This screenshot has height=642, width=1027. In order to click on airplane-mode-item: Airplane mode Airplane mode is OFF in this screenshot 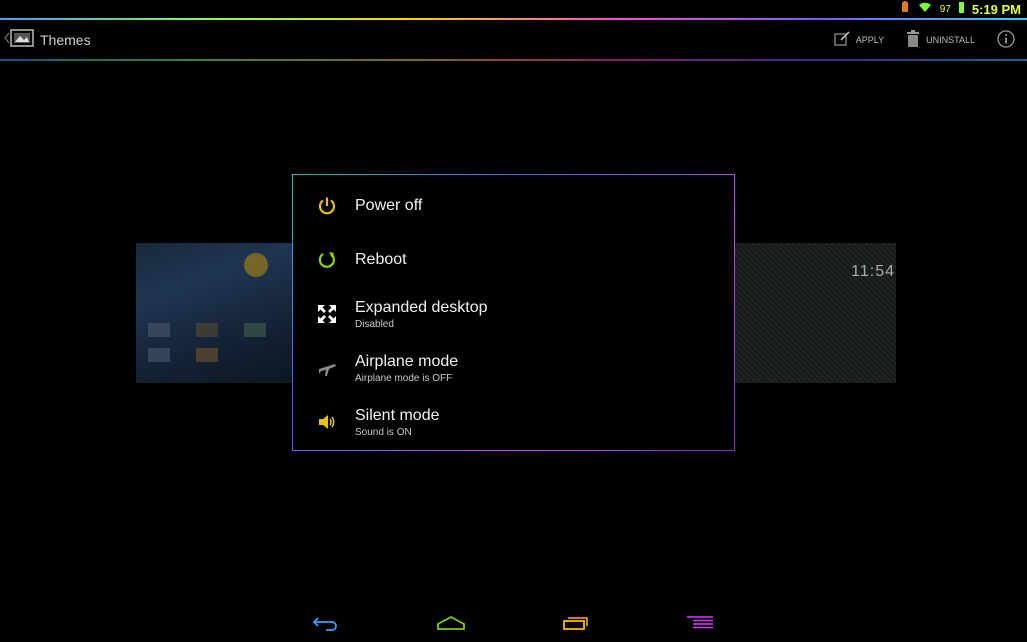, I will do `click(513, 368)`.